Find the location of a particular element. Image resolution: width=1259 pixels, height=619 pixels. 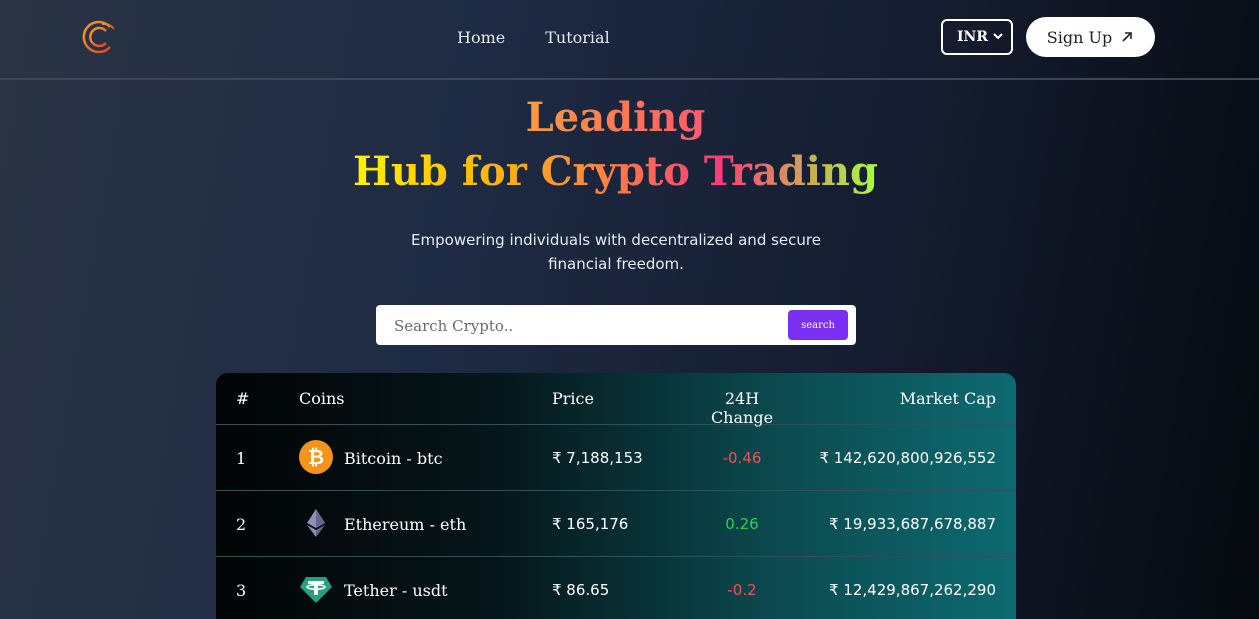

hero-title-line1: Leading is located at coordinates (615, 117).